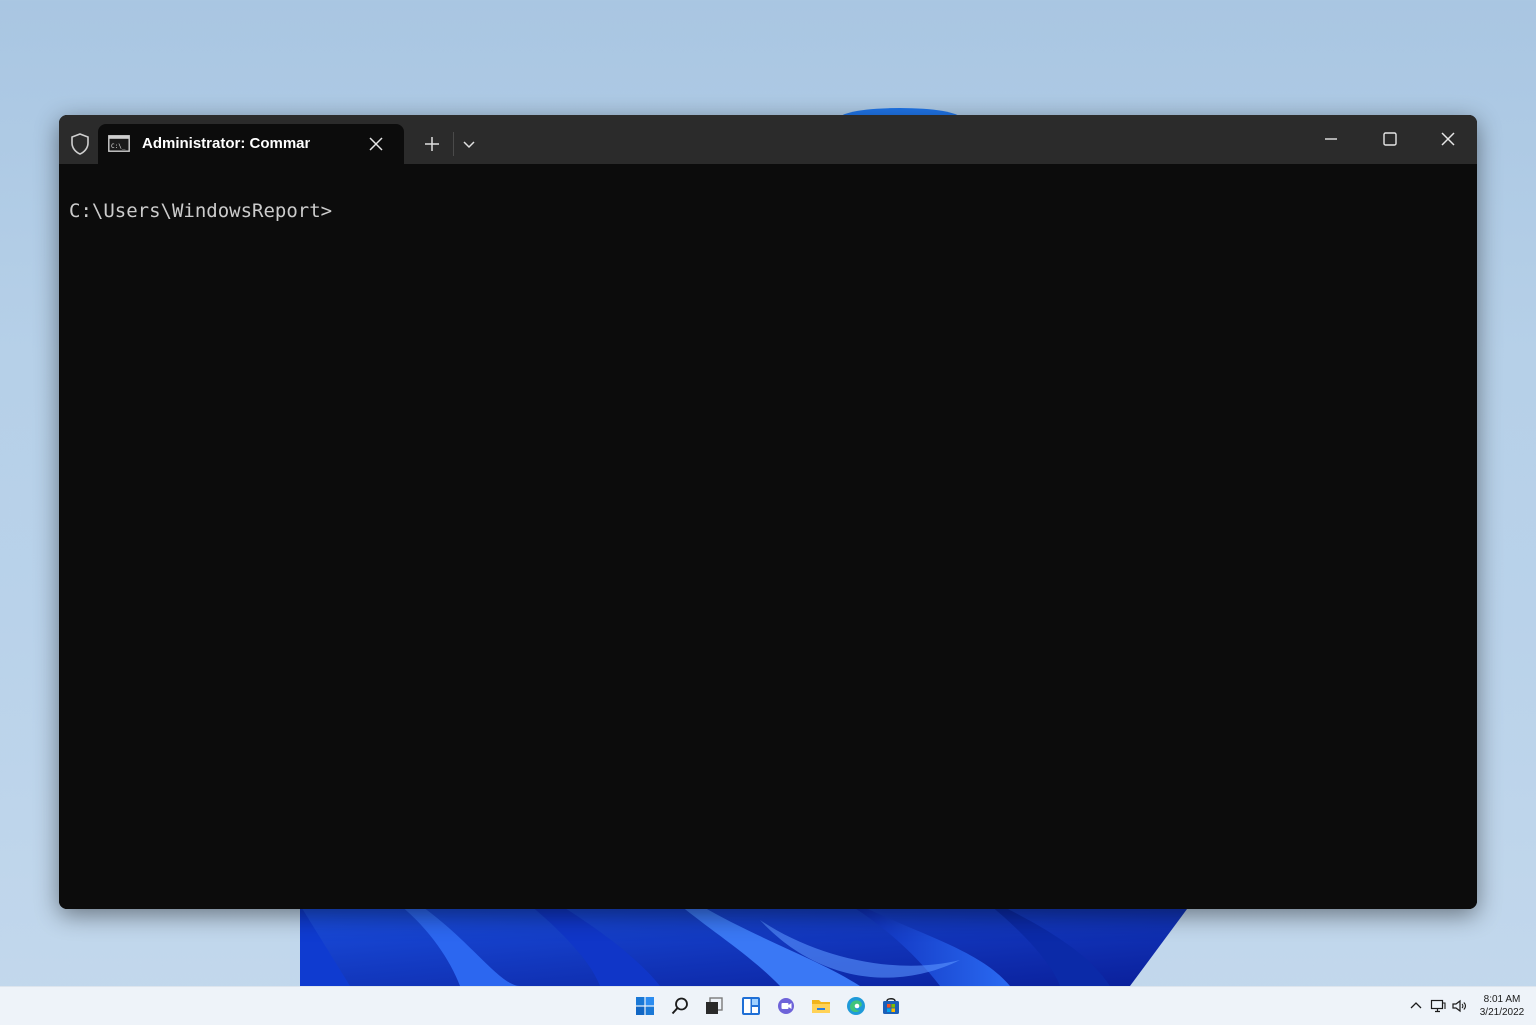 Image resolution: width=1536 pixels, height=1025 pixels. I want to click on clock-time: 8:01 AM, so click(1502, 999).